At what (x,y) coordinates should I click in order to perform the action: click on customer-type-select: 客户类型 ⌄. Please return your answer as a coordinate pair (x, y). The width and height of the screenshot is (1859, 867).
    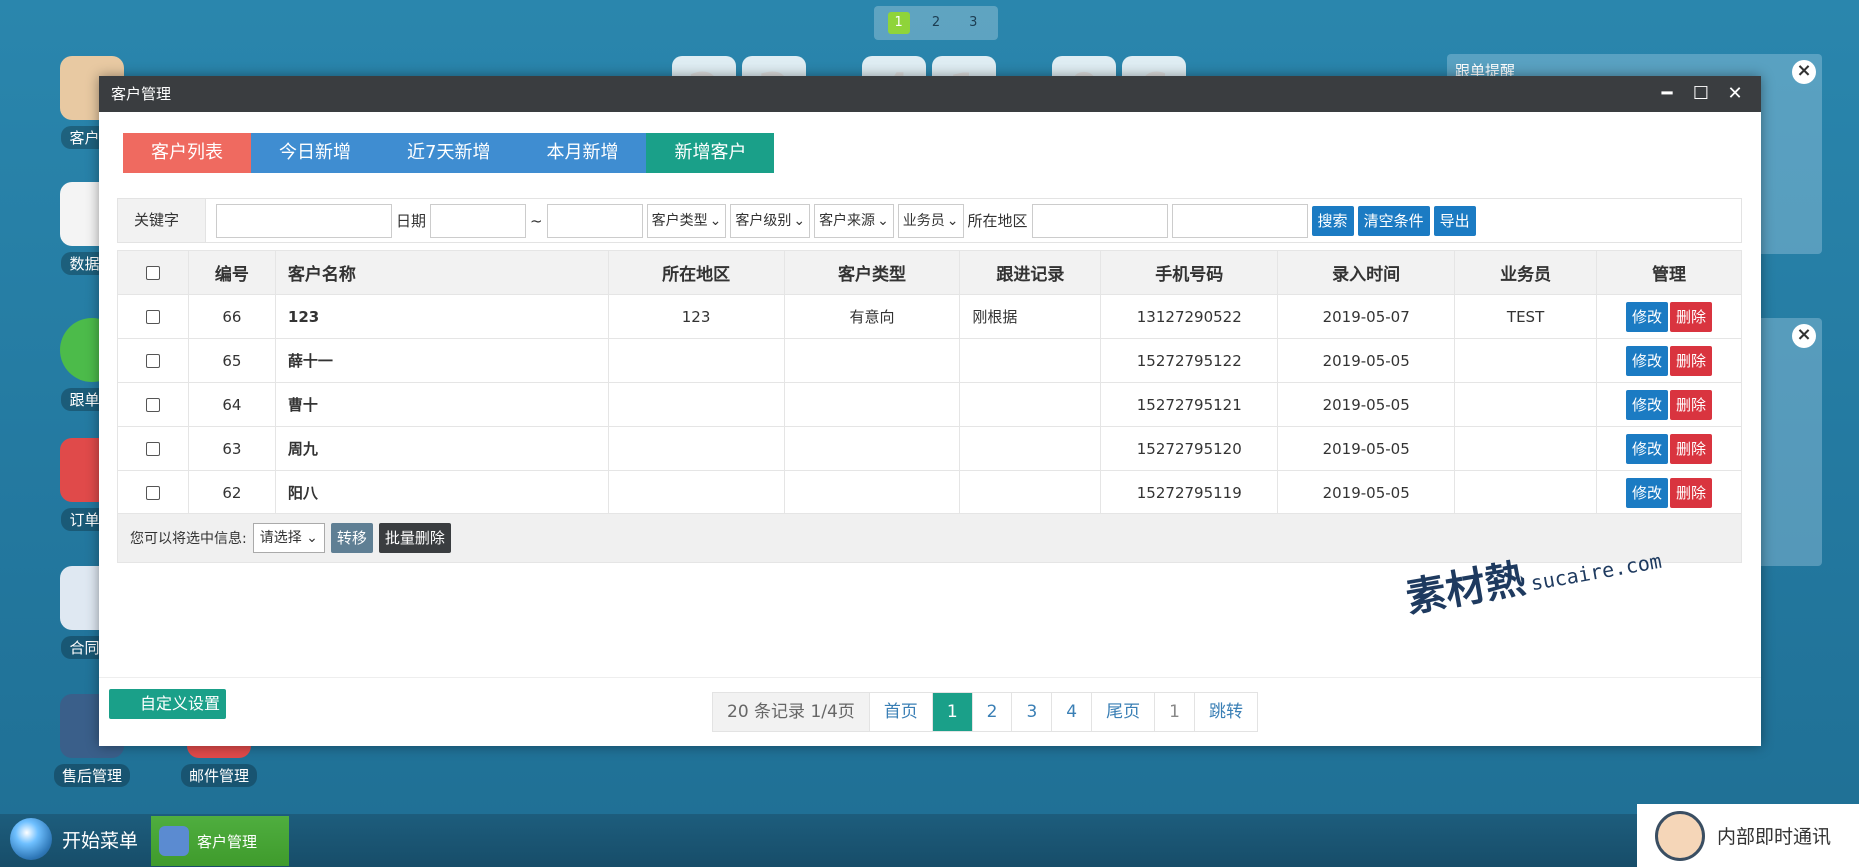
    Looking at the image, I should click on (686, 220).